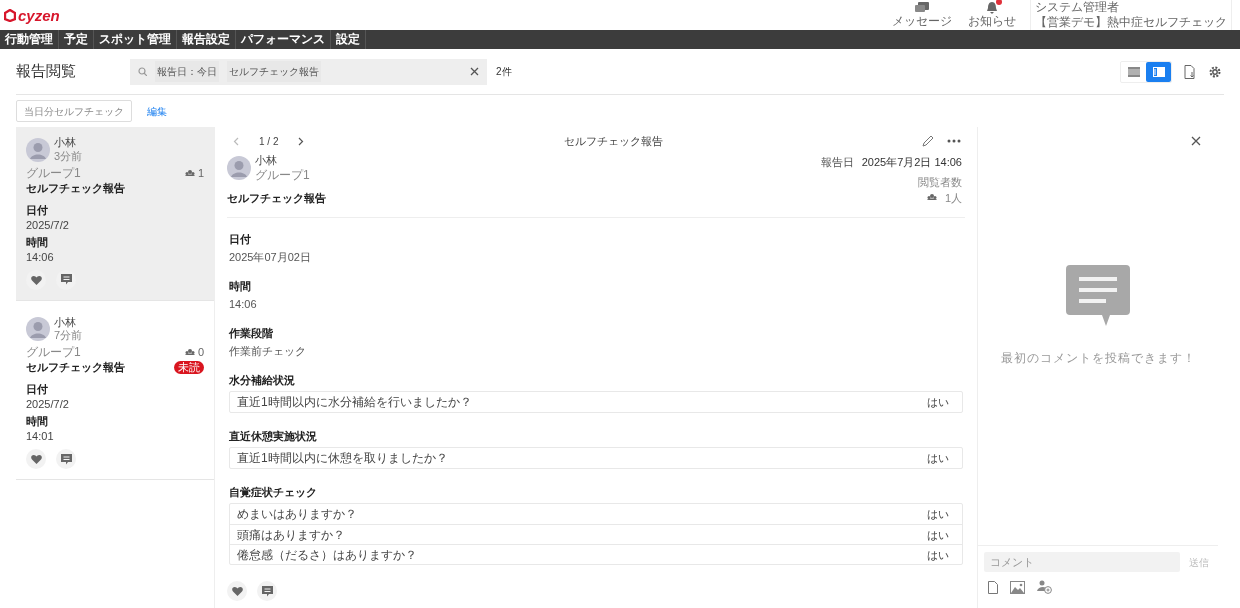  What do you see at coordinates (954, 141) in the screenshot?
I see `more-icon` at bounding box center [954, 141].